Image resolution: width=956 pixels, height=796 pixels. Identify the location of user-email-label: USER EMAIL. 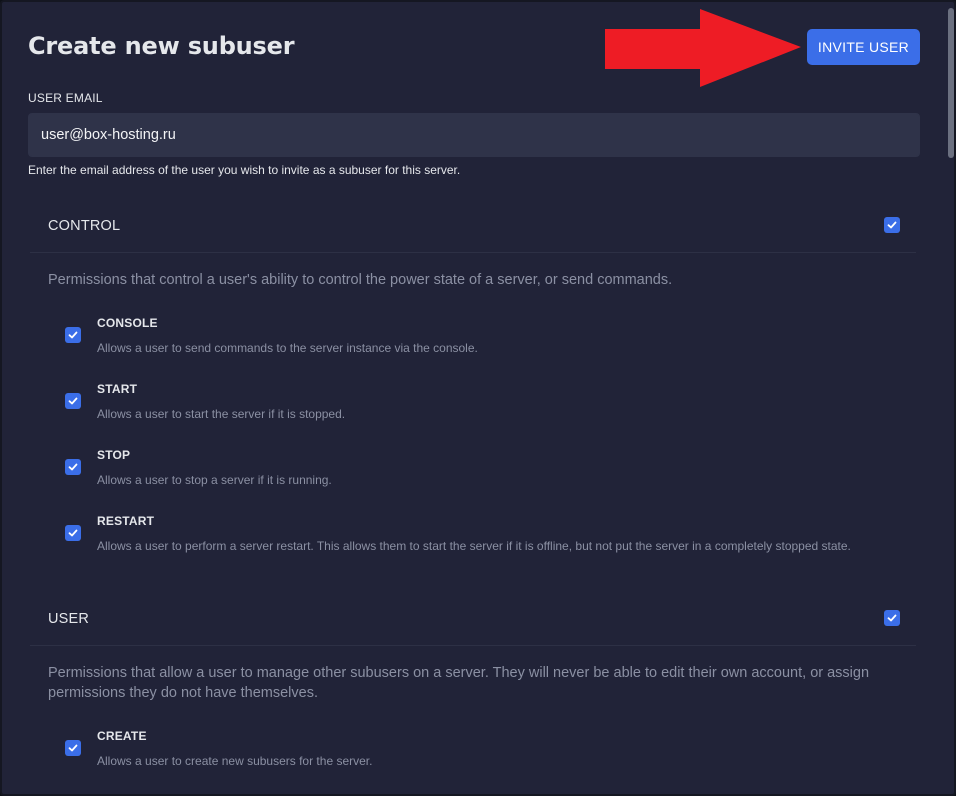
(65, 98).